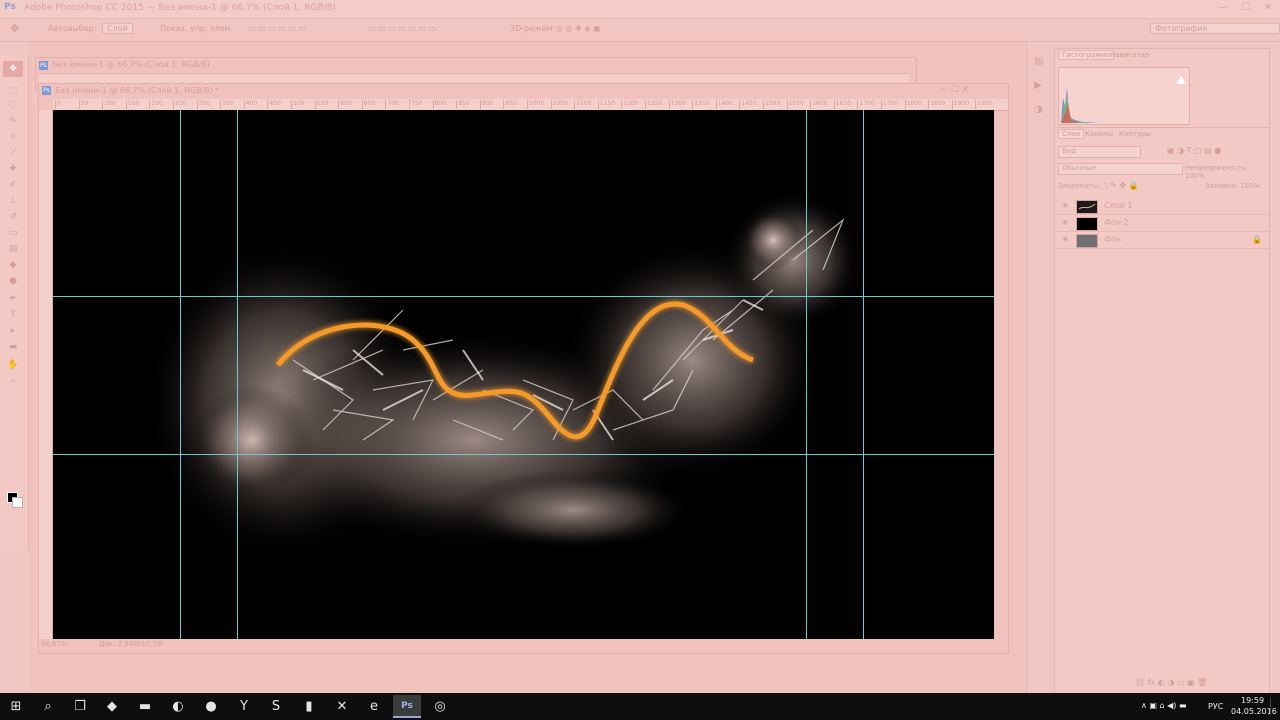  I want to click on layer-name: Слой 1, so click(1118, 205).